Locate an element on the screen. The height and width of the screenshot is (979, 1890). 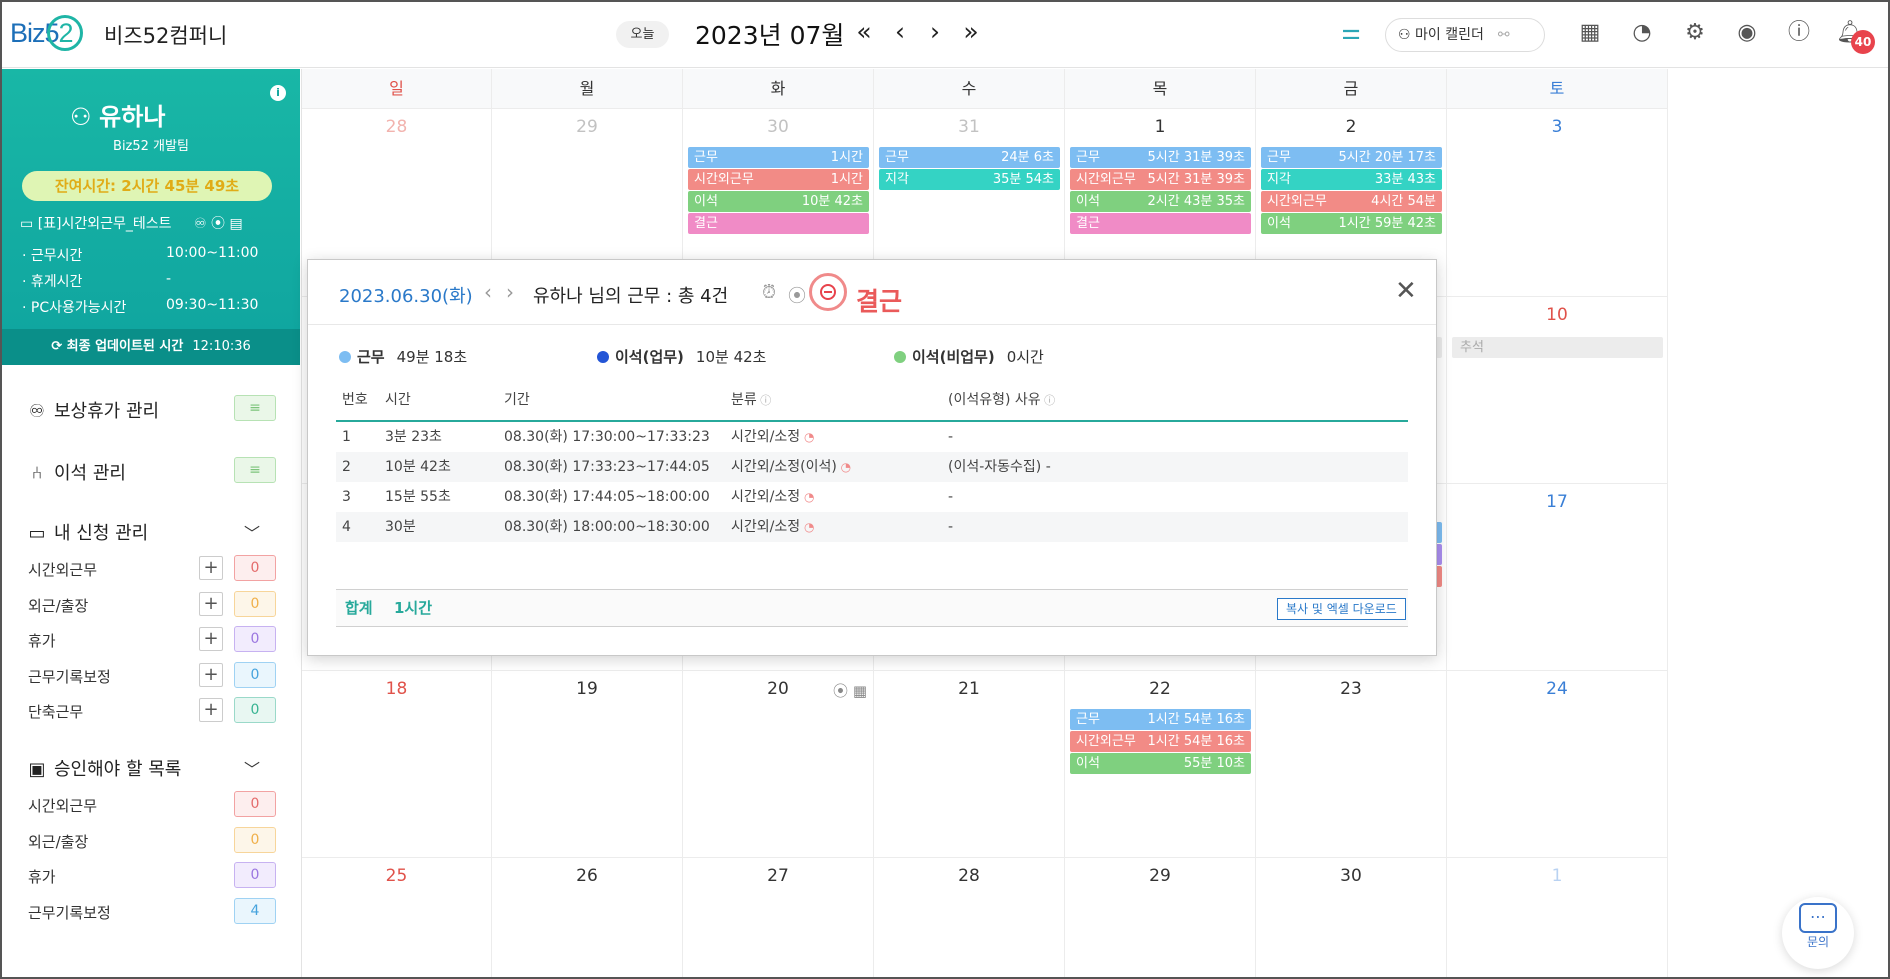
holiday-bar: 추석 is located at coordinates (1557, 347).